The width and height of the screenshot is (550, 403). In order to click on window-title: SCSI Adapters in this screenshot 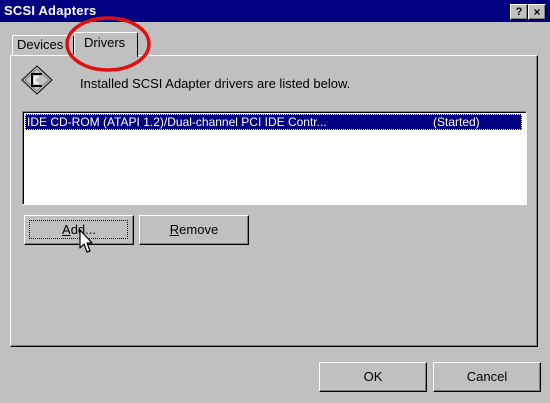, I will do `click(50, 10)`.